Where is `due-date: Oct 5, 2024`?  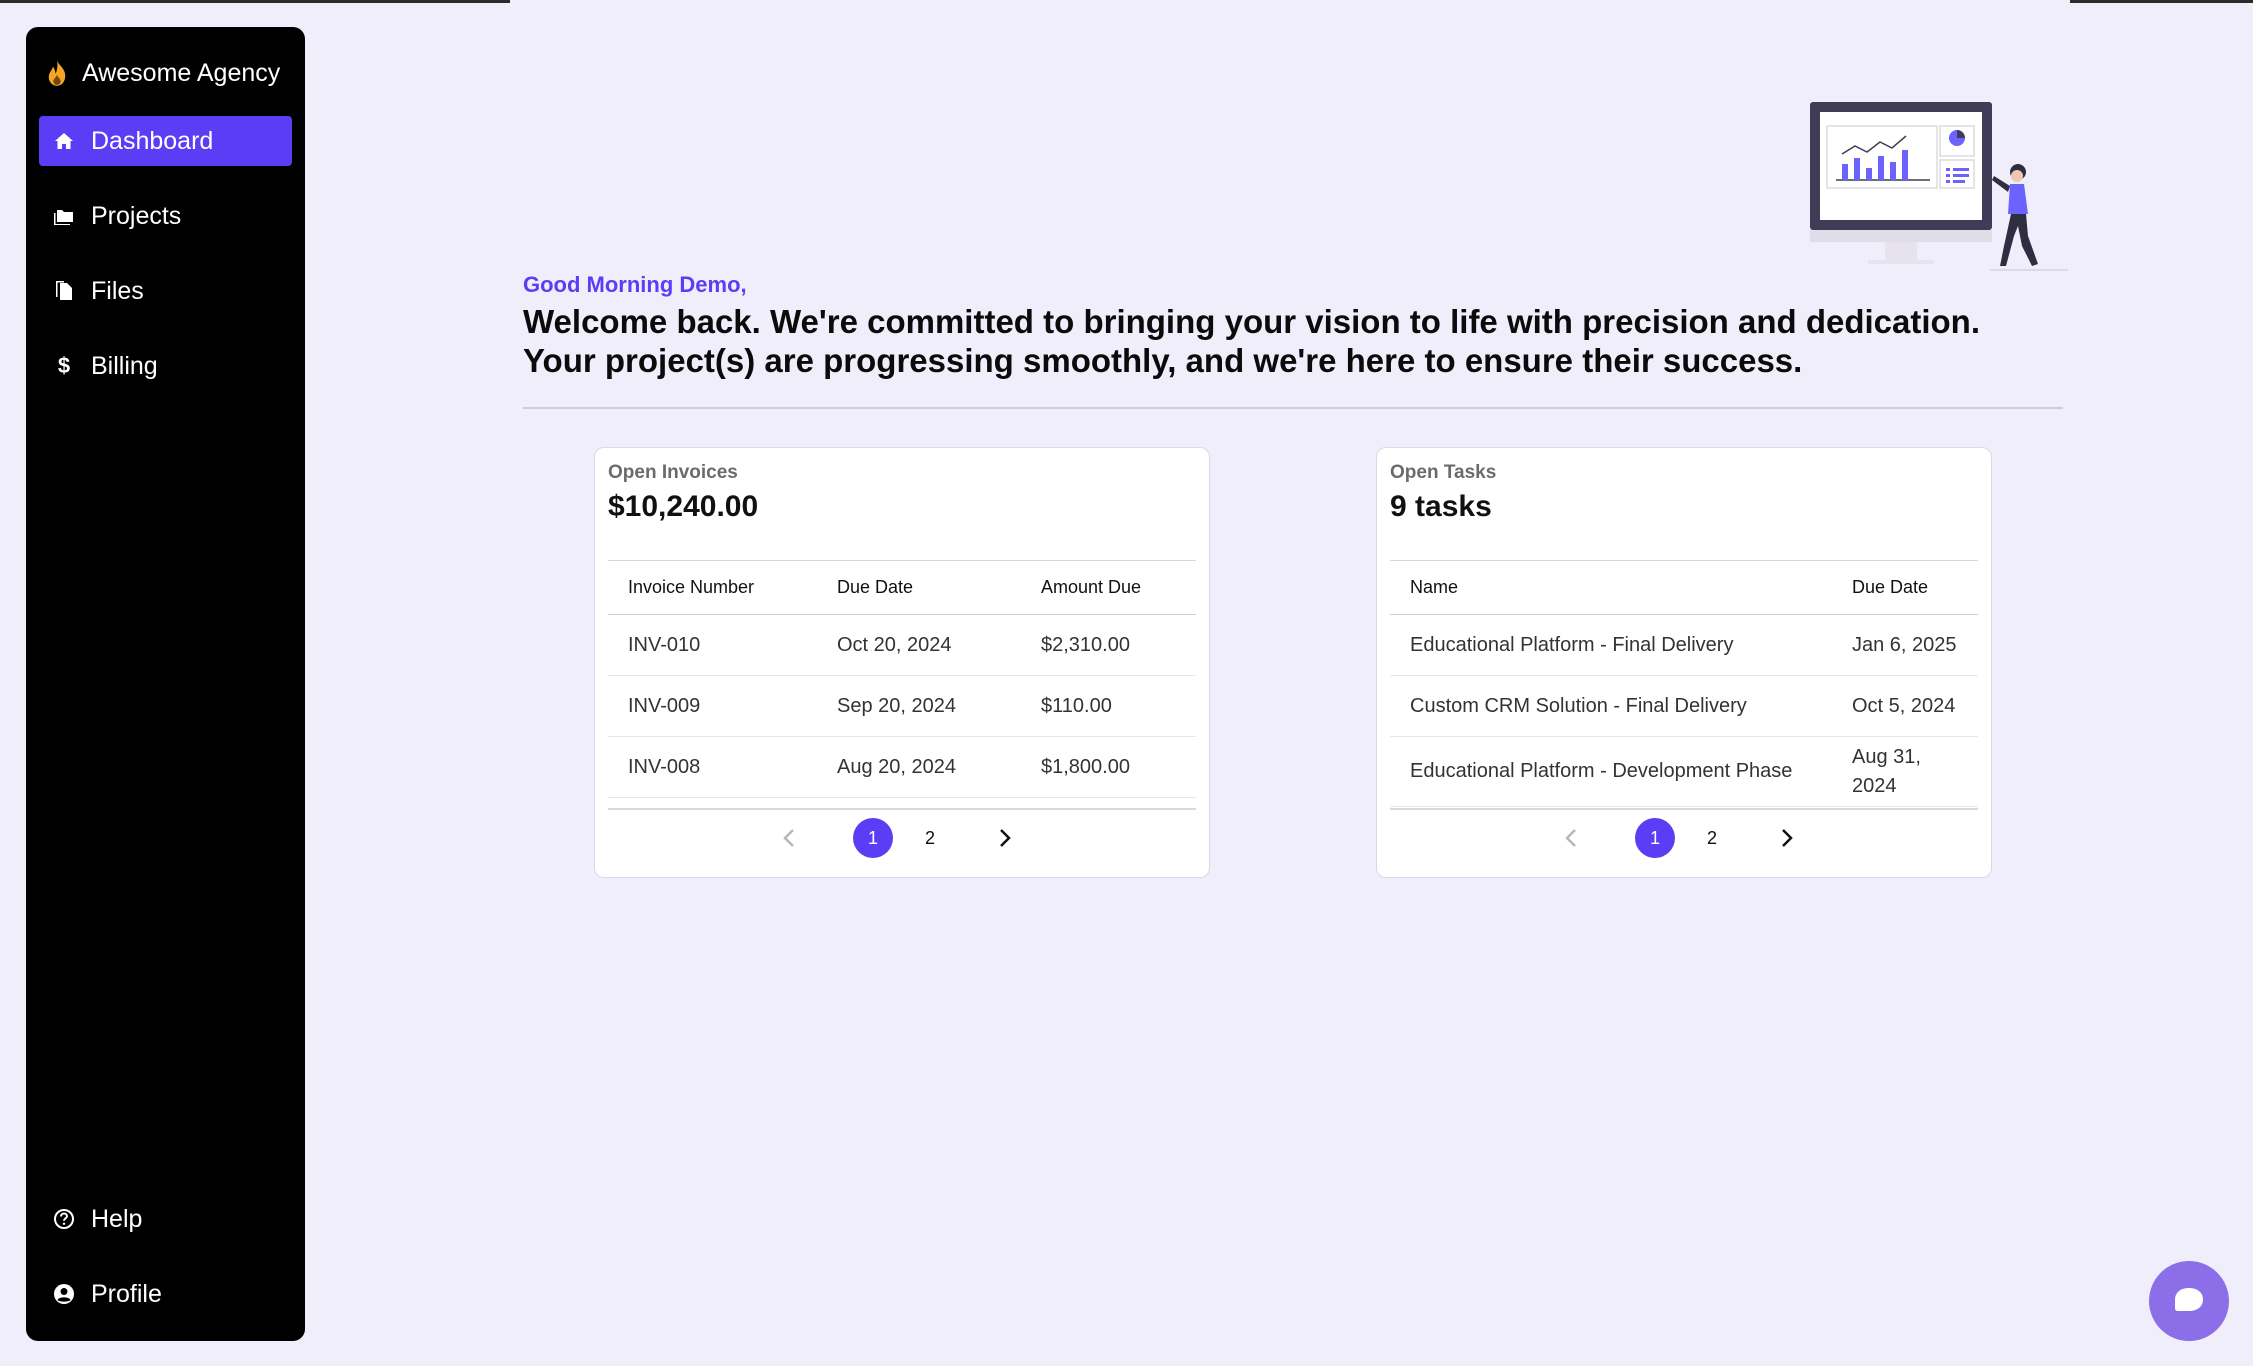
due-date: Oct 5, 2024 is located at coordinates (1904, 705).